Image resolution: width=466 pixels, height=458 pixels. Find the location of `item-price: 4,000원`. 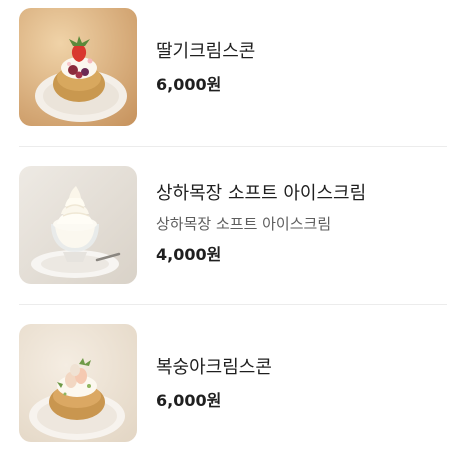

item-price: 4,000원 is located at coordinates (189, 254).